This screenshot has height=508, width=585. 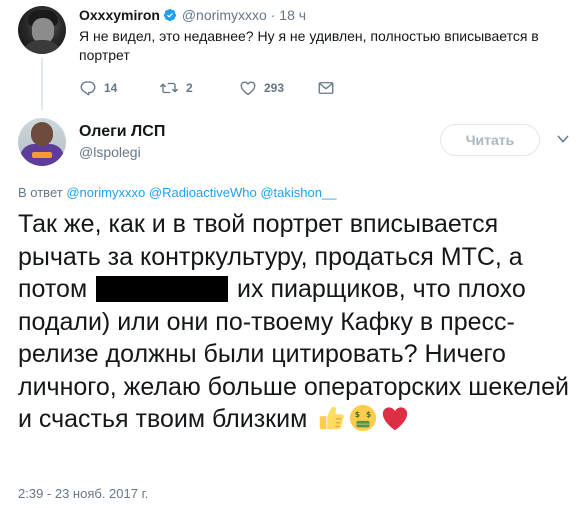 What do you see at coordinates (224, 15) in the screenshot?
I see `parent-author-handle: @norimyxxxo` at bounding box center [224, 15].